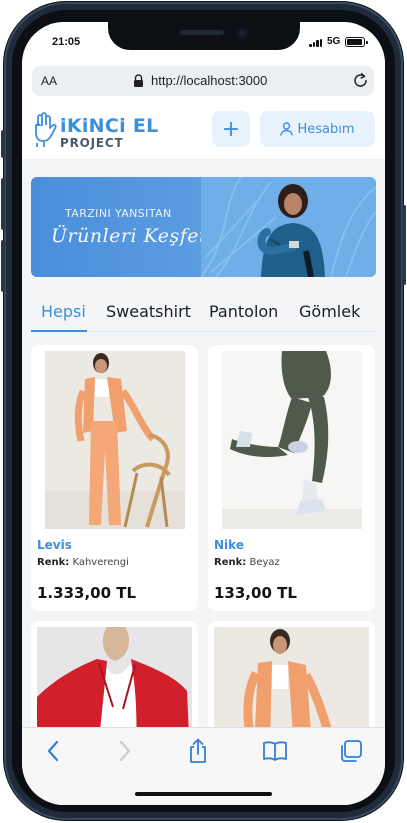 Image resolution: width=407 pixels, height=823 pixels. I want to click on banner-model-image, so click(288, 227).